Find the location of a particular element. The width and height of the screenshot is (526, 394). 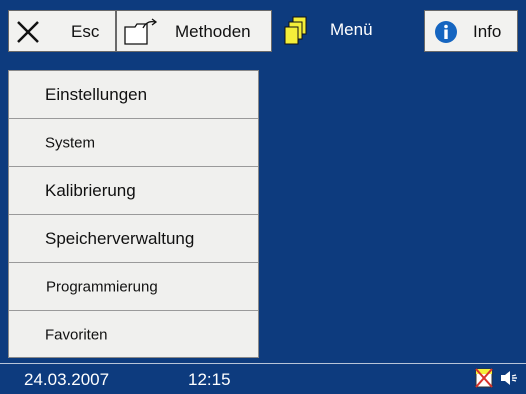

status-date: 24.03.2007 is located at coordinates (67, 379).